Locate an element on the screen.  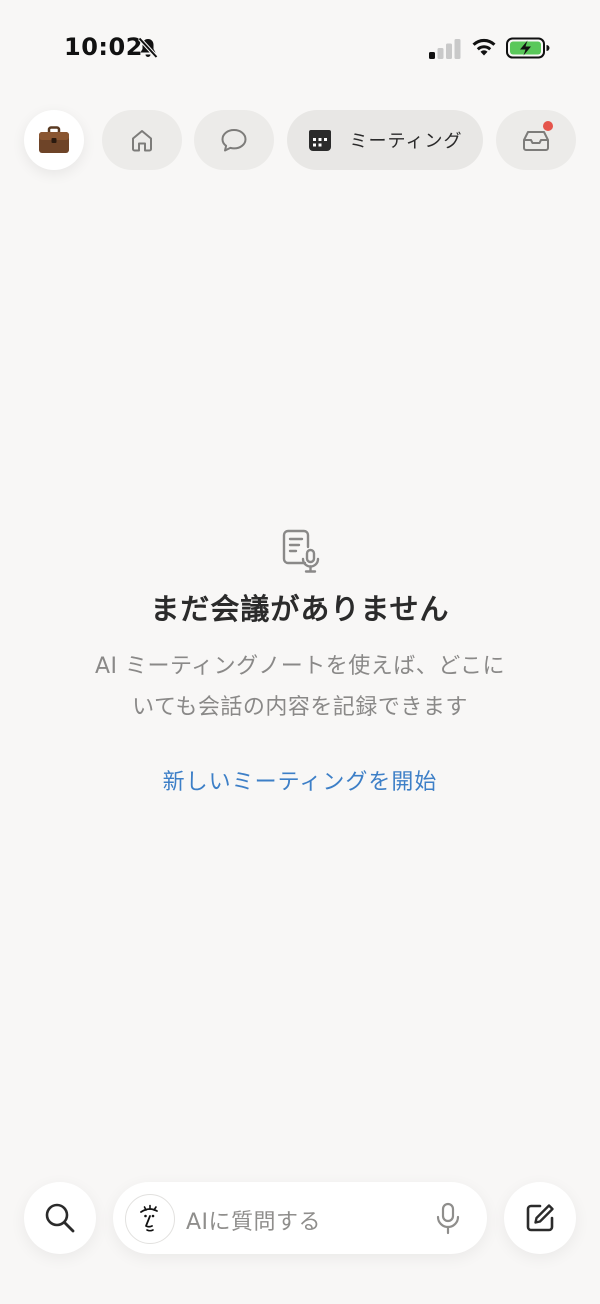
document-mic-icon is located at coordinates (301, 551).